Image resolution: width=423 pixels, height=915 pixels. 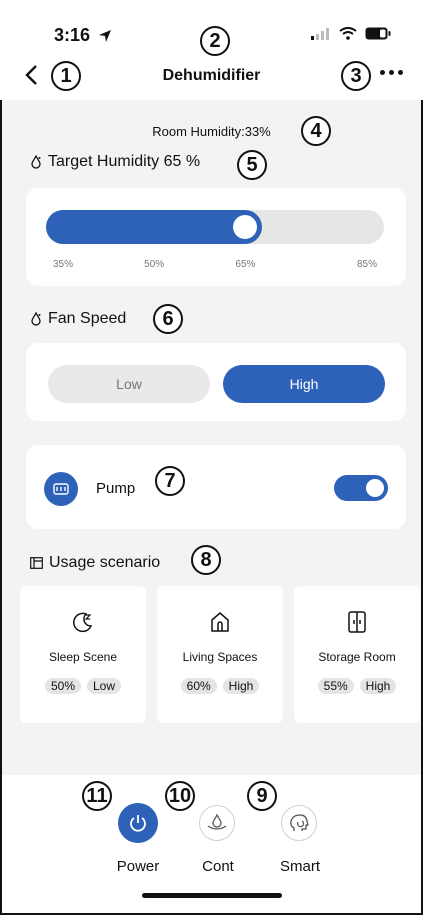 I want to click on power-icon, so click(x=138, y=823).